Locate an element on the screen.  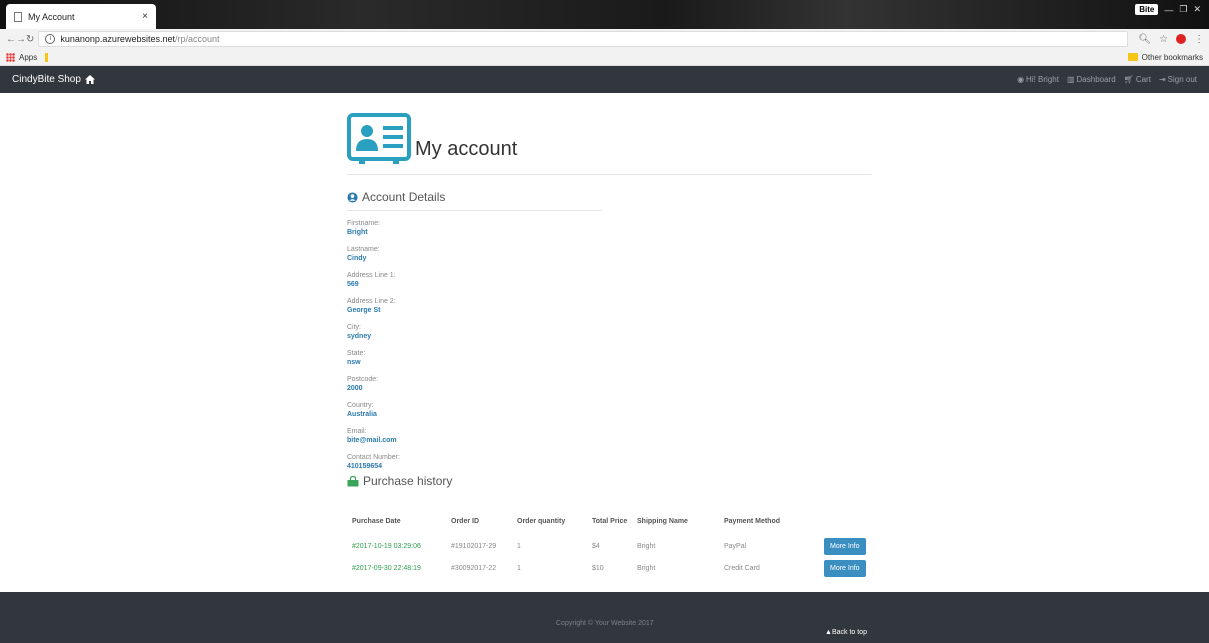
field-label: Address Line 2: is located at coordinates (371, 301).